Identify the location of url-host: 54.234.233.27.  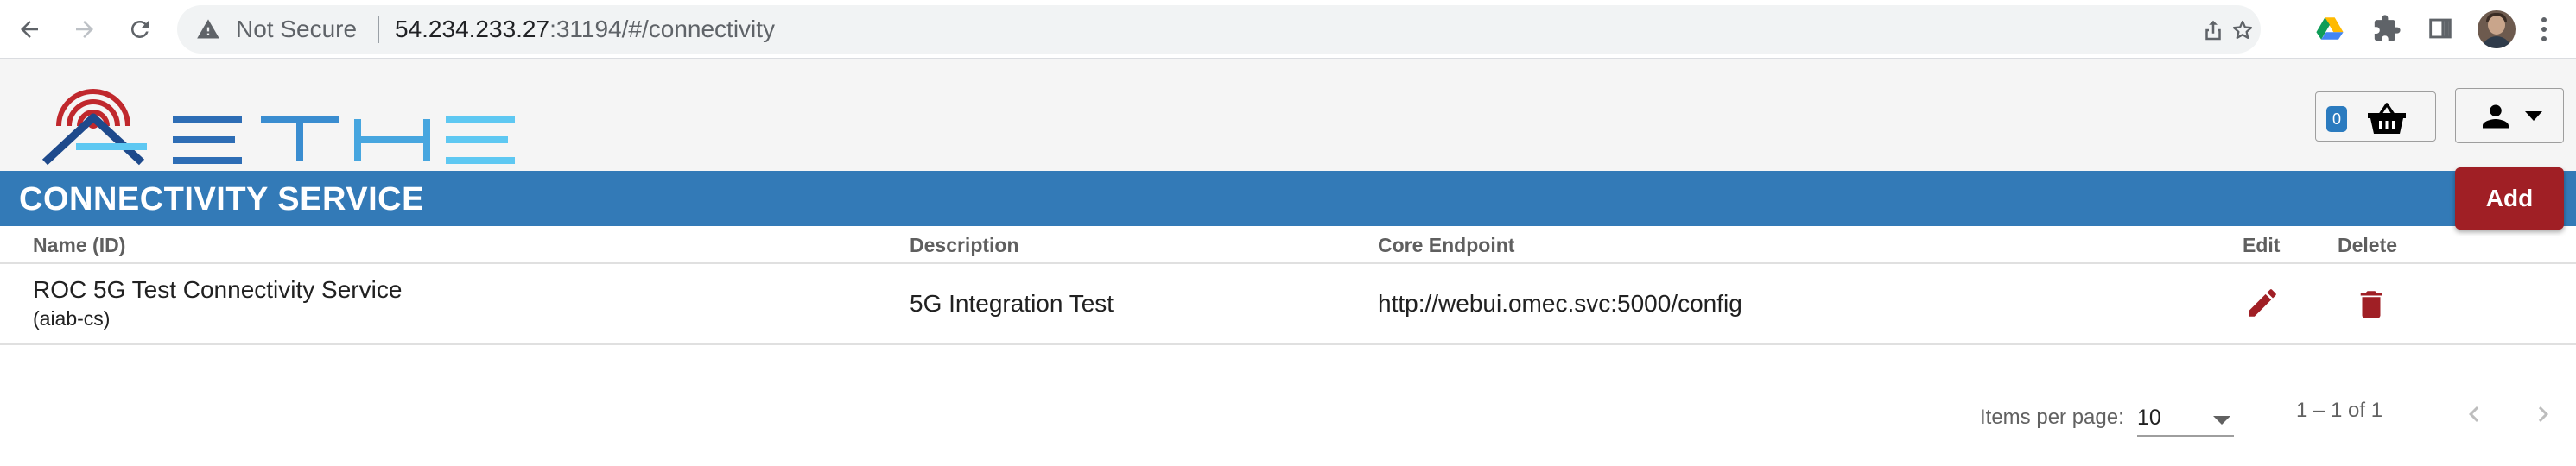
(472, 29).